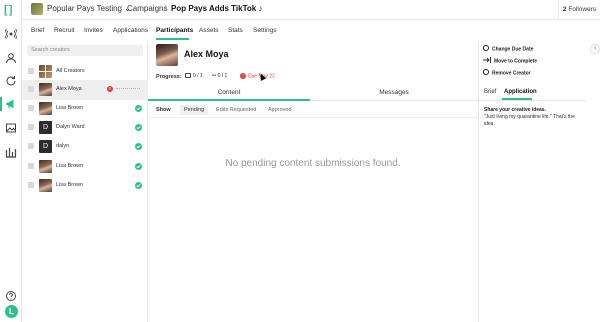 This screenshot has width=600, height=322. Describe the element at coordinates (394, 92) in the screenshot. I see `tab-messages: Messages` at that location.